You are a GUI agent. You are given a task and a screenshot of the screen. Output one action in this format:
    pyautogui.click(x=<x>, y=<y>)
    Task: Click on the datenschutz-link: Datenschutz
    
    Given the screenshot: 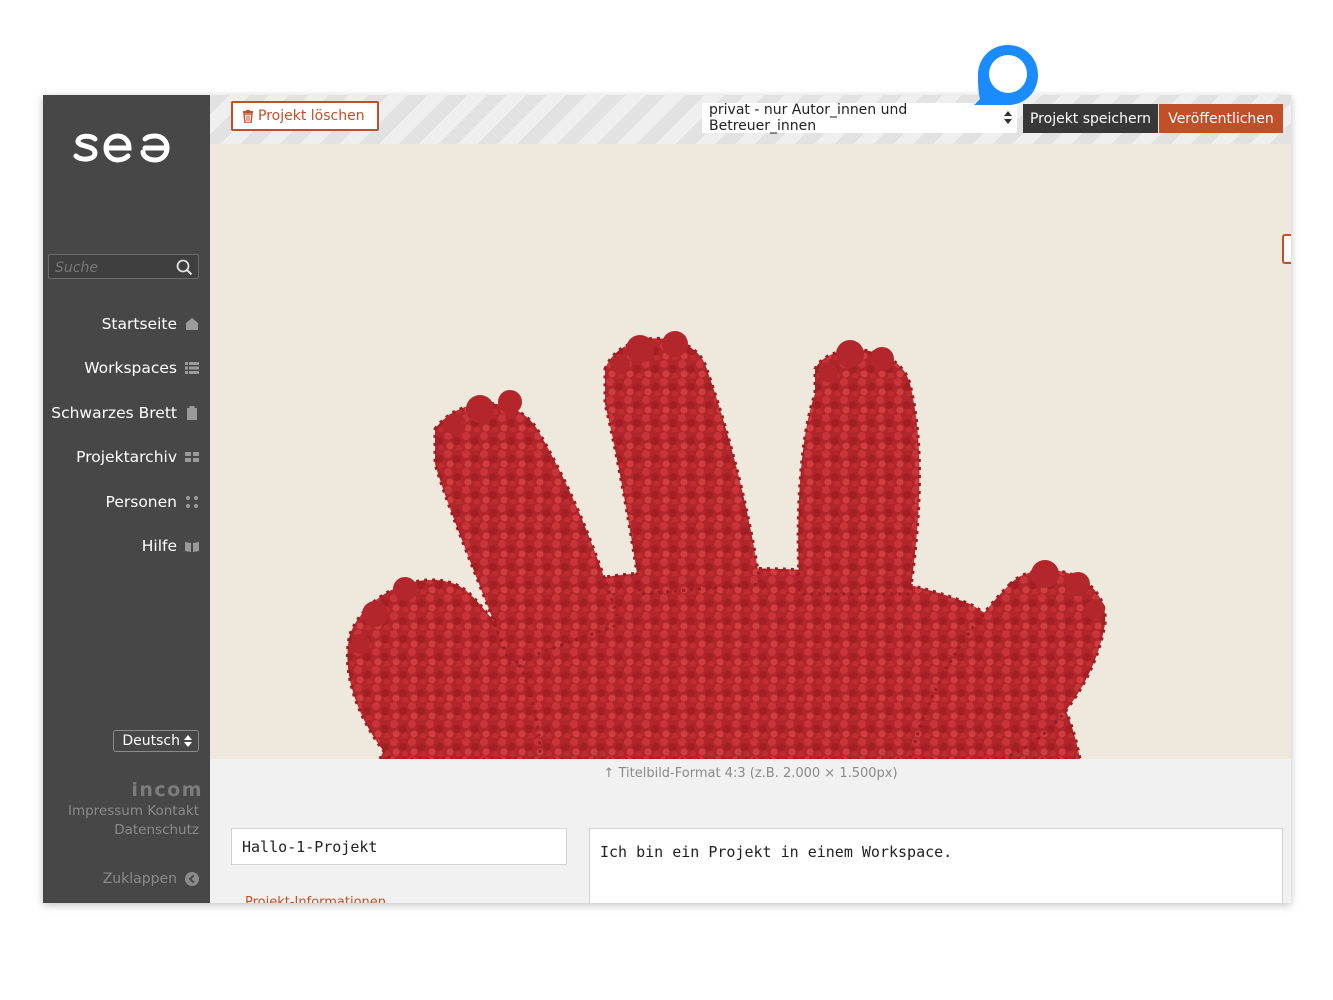 What is the action you would take?
    pyautogui.click(x=156, y=830)
    